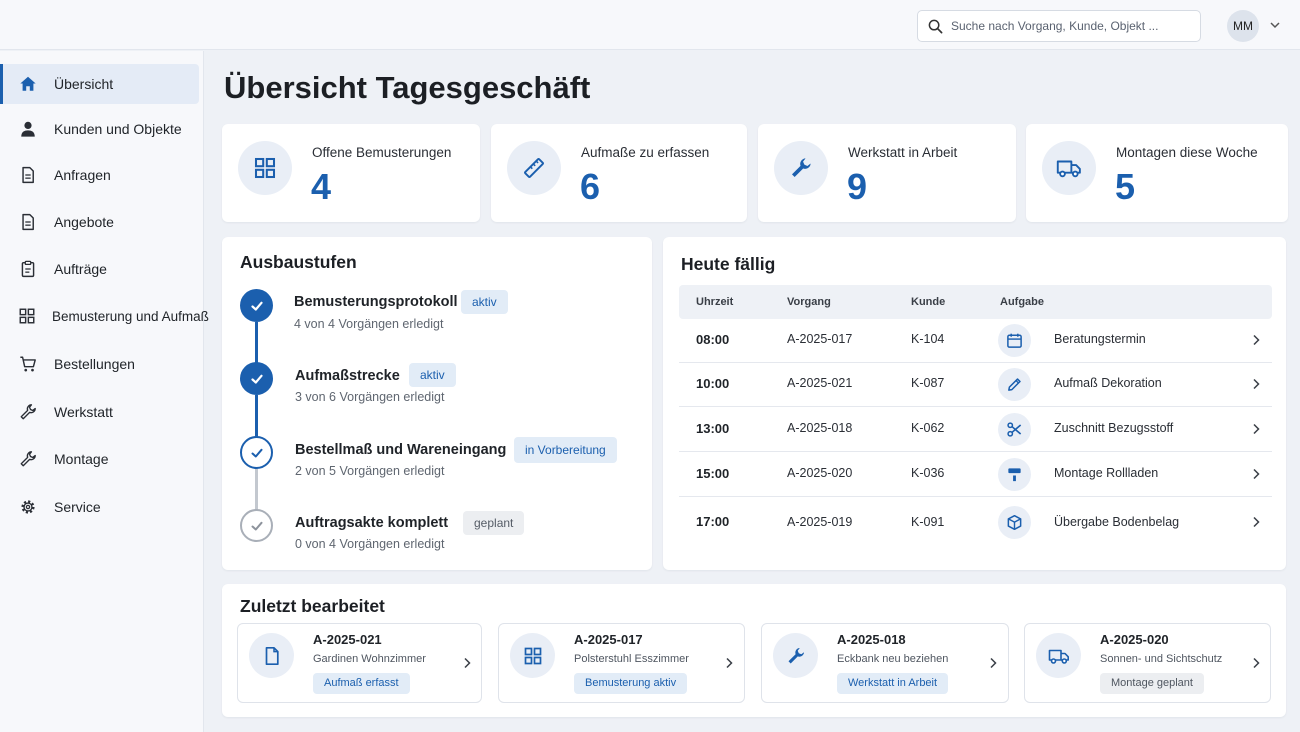  What do you see at coordinates (820, 428) in the screenshot?
I see `cell-id: A-2025-018` at bounding box center [820, 428].